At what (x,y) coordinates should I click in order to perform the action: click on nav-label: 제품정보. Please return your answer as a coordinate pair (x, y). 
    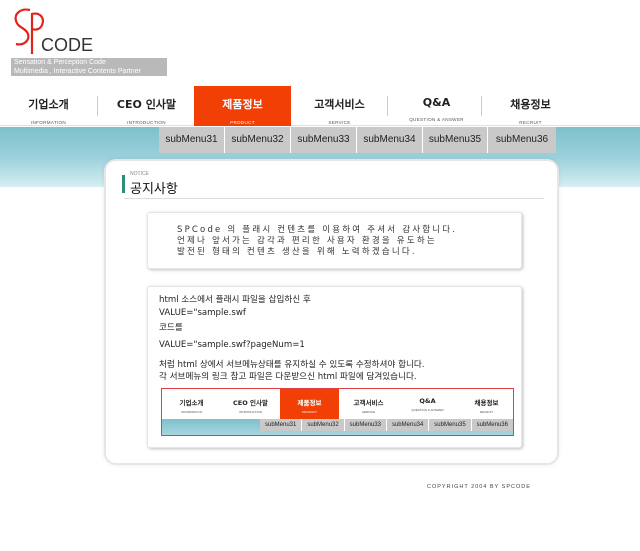
    Looking at the image, I should click on (242, 104).